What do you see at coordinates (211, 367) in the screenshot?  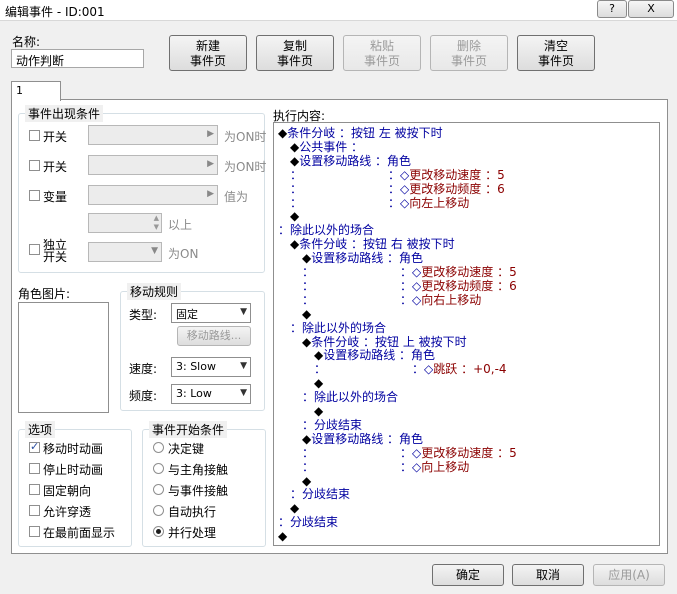 I see `speed-select: 3: Slow ▼` at bounding box center [211, 367].